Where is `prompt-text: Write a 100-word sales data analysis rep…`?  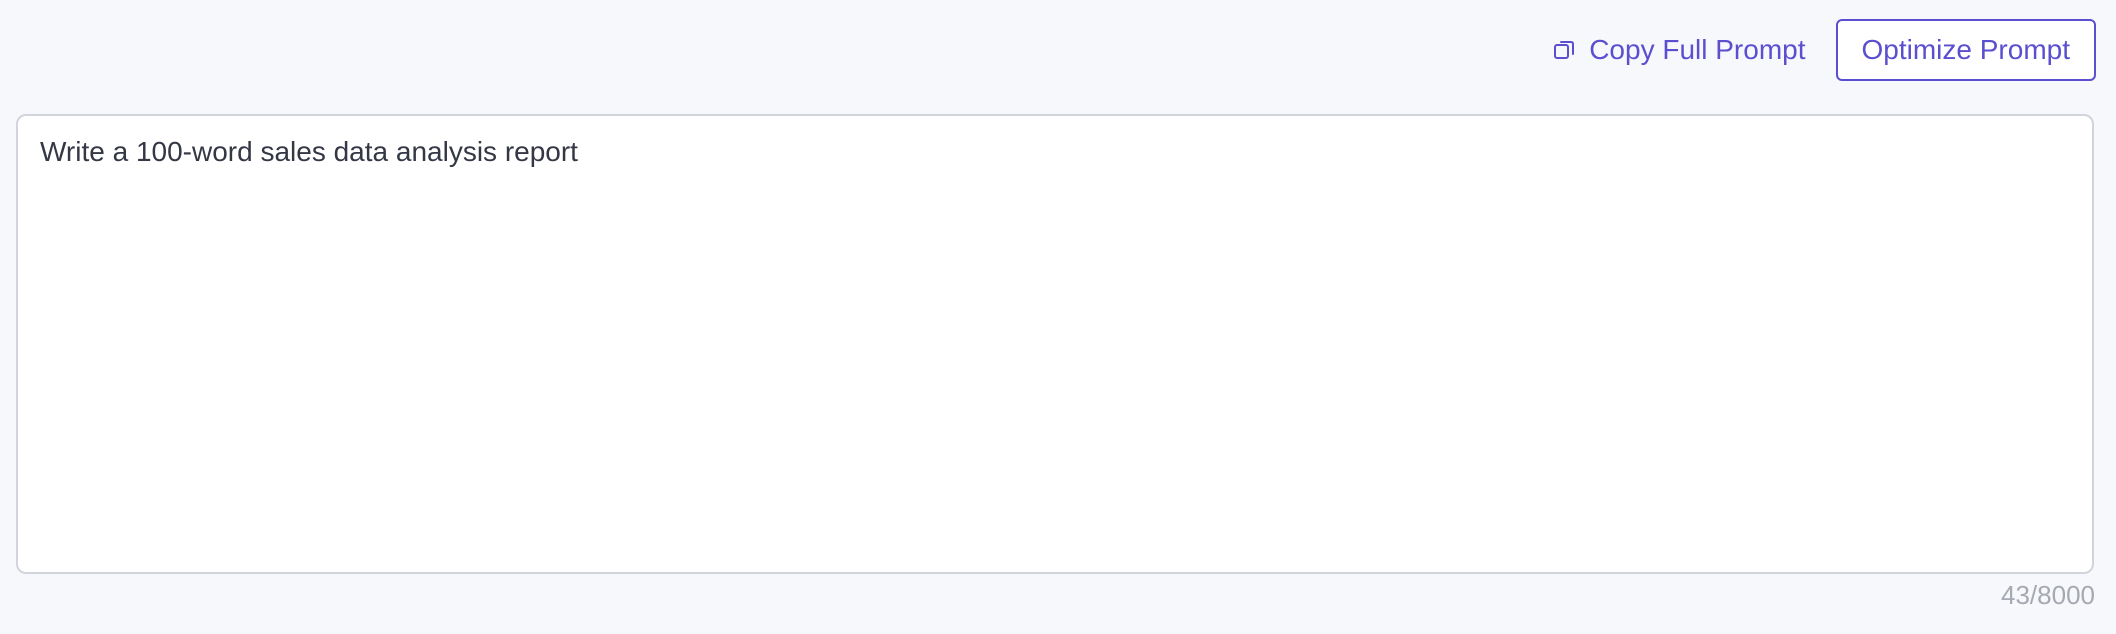
prompt-text: Write a 100-word sales data analysis rep… is located at coordinates (1055, 152).